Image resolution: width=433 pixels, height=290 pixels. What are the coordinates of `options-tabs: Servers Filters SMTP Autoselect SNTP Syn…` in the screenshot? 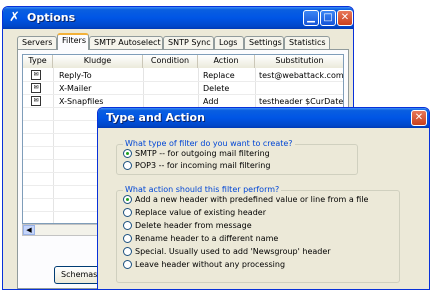 It's located at (182, 41).